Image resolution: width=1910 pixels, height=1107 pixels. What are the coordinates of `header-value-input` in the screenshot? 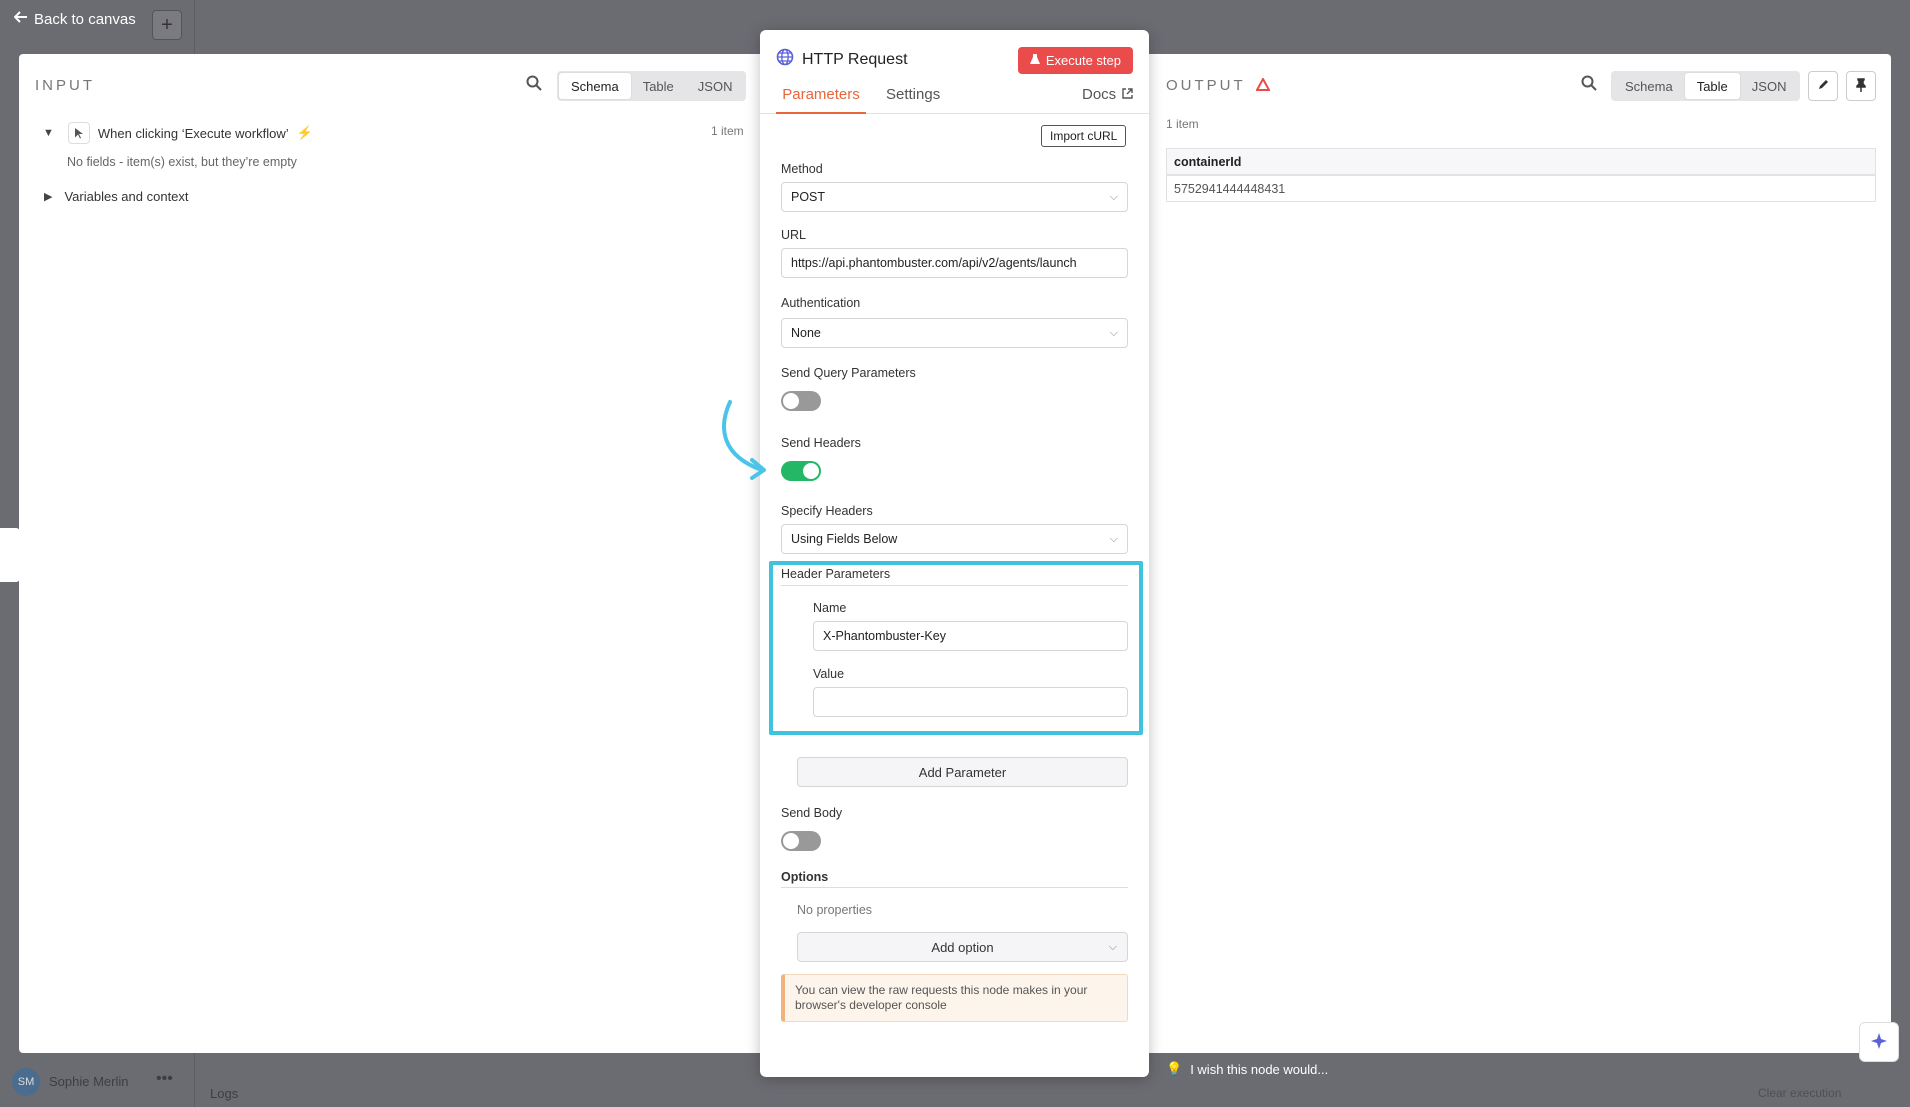 It's located at (970, 702).